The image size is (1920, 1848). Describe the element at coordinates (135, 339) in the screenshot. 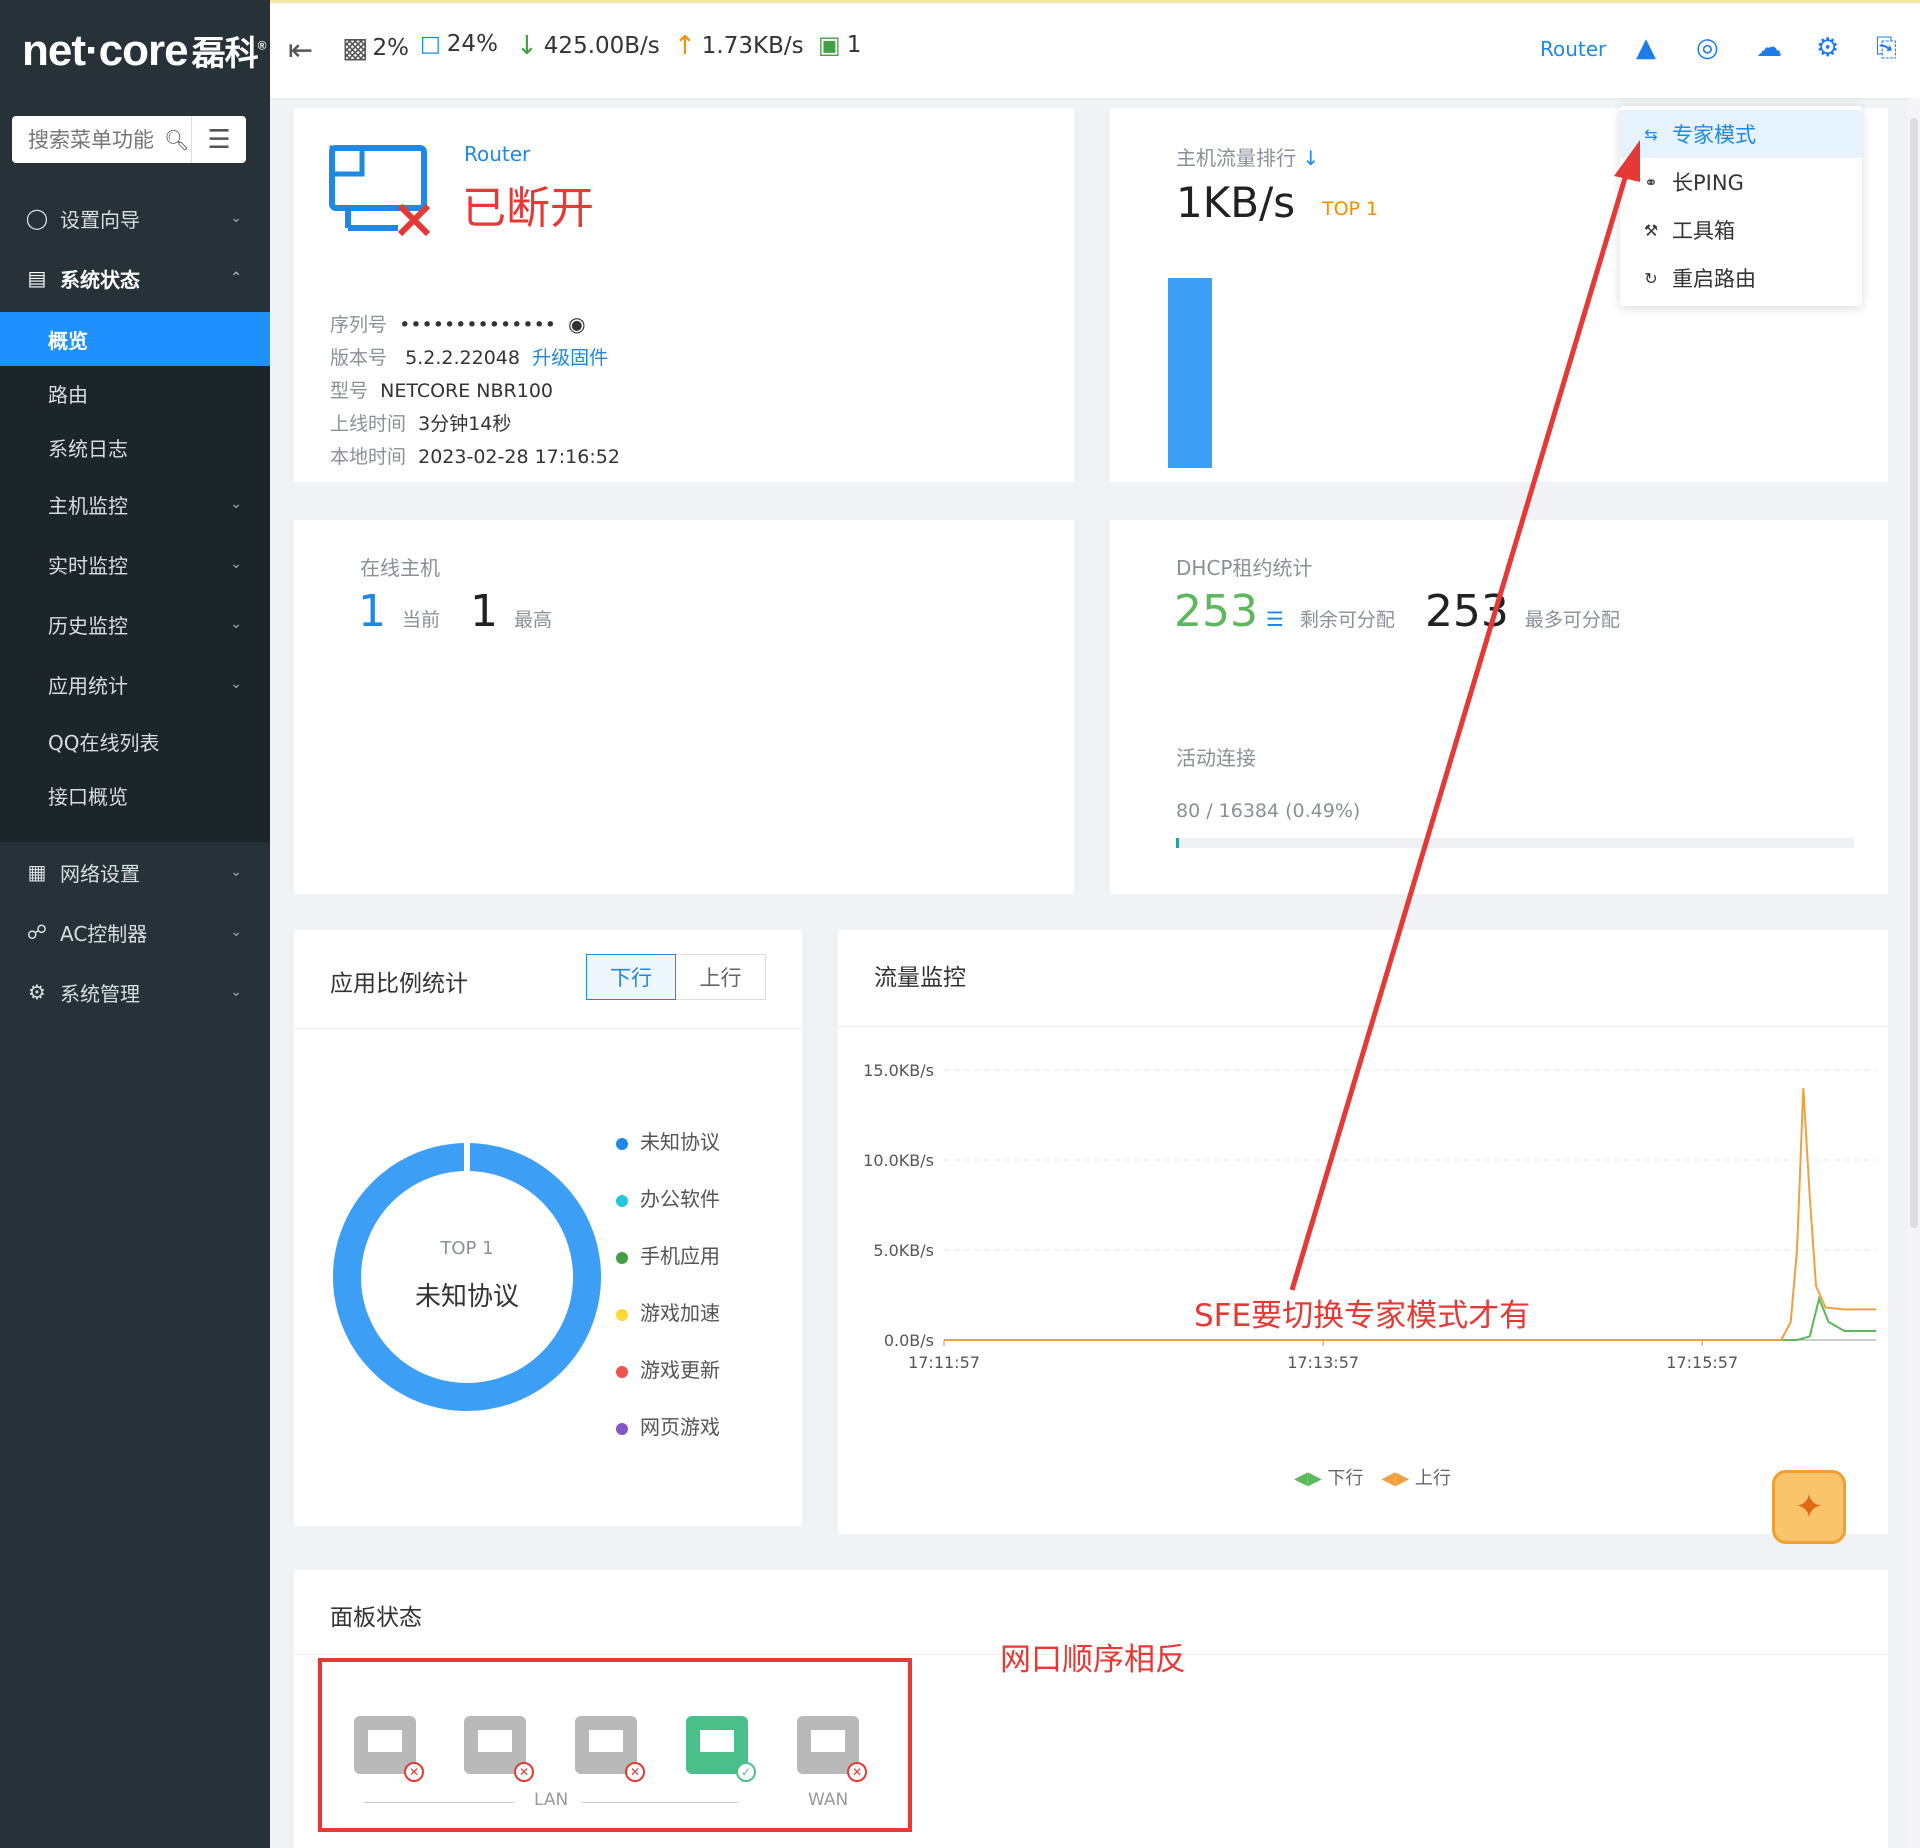

I see `sub-item-overview: 概览` at that location.